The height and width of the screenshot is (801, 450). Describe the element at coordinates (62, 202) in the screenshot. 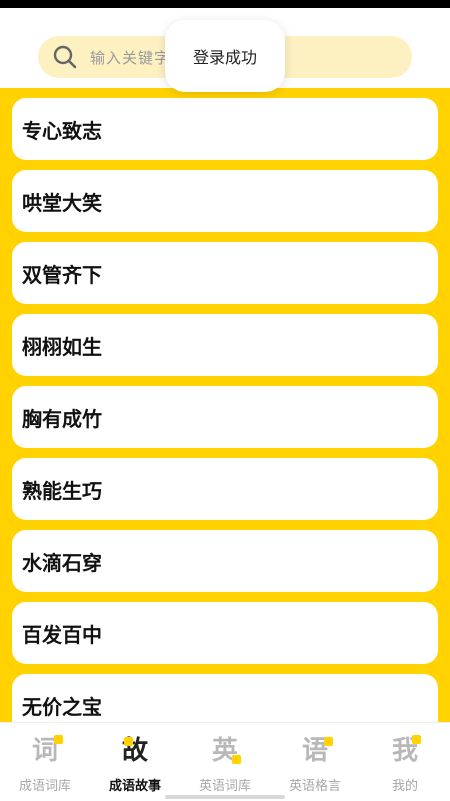

I see `idiom-label: 哄堂大笑` at that location.